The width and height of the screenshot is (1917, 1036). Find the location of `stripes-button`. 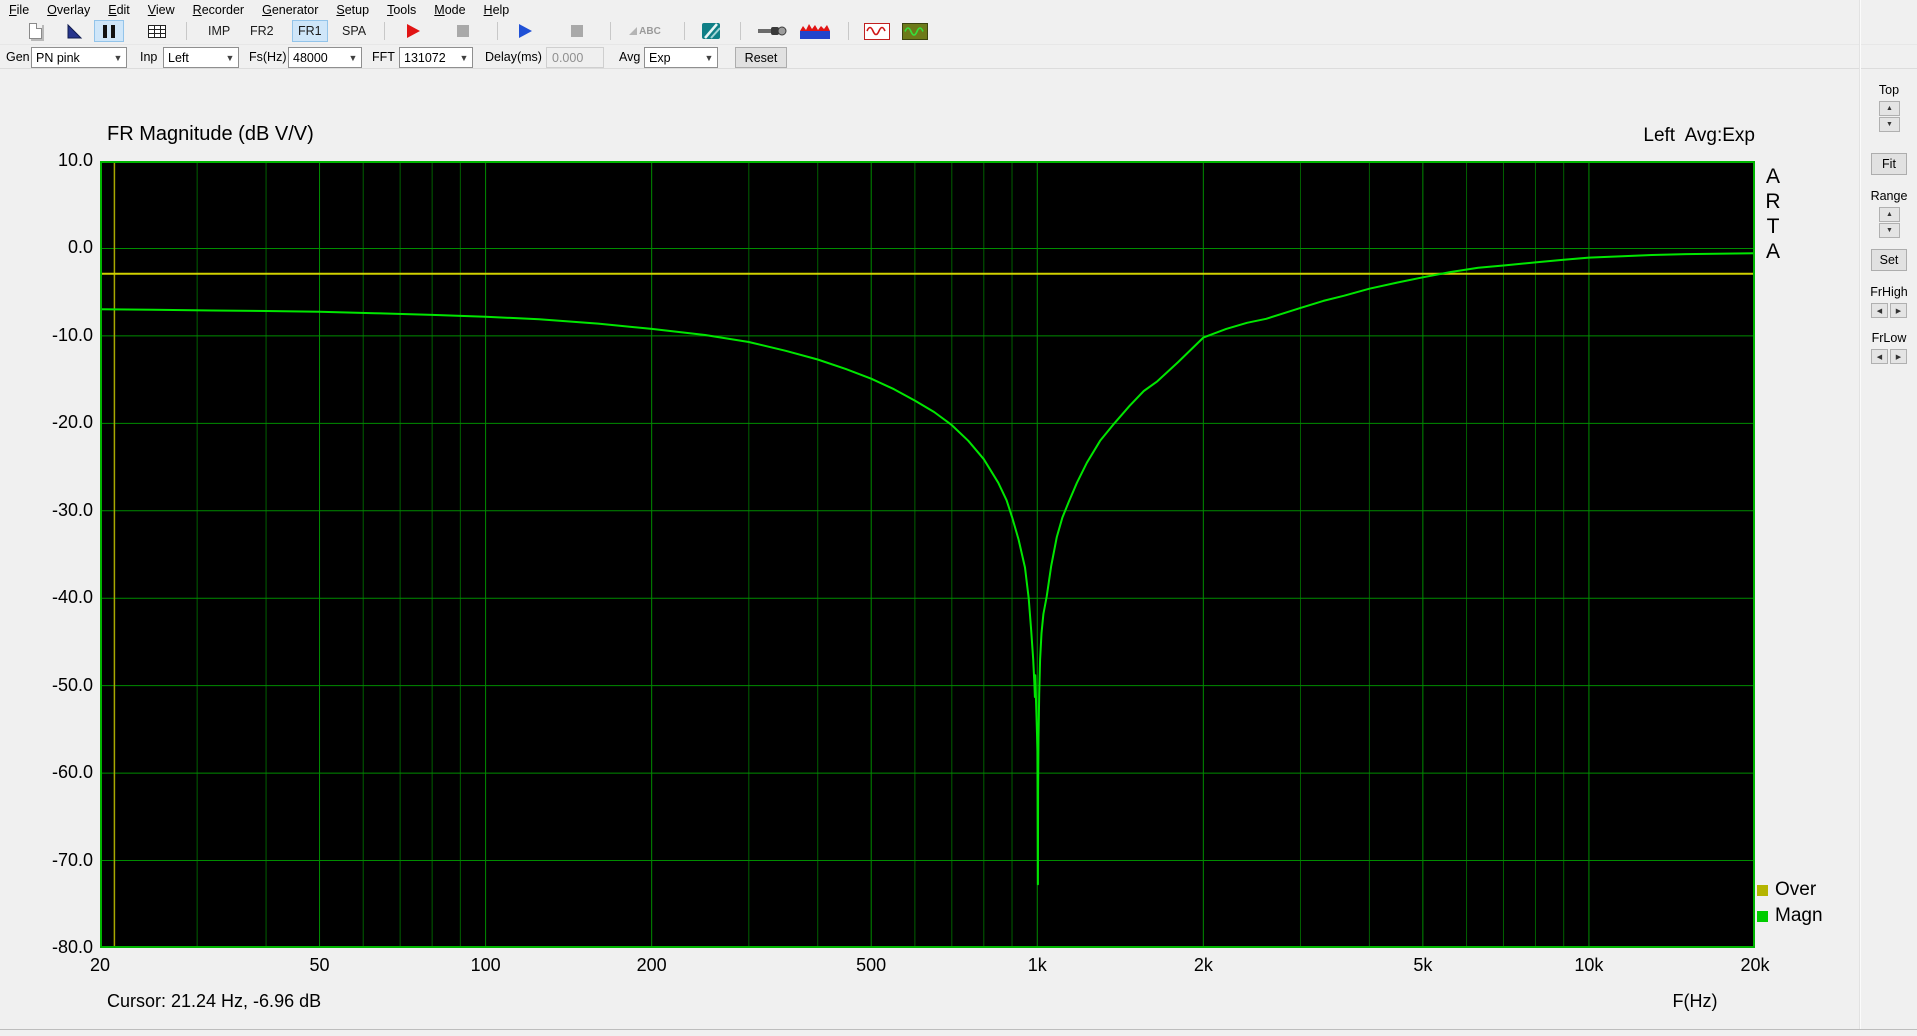

stripes-button is located at coordinates (711, 31).